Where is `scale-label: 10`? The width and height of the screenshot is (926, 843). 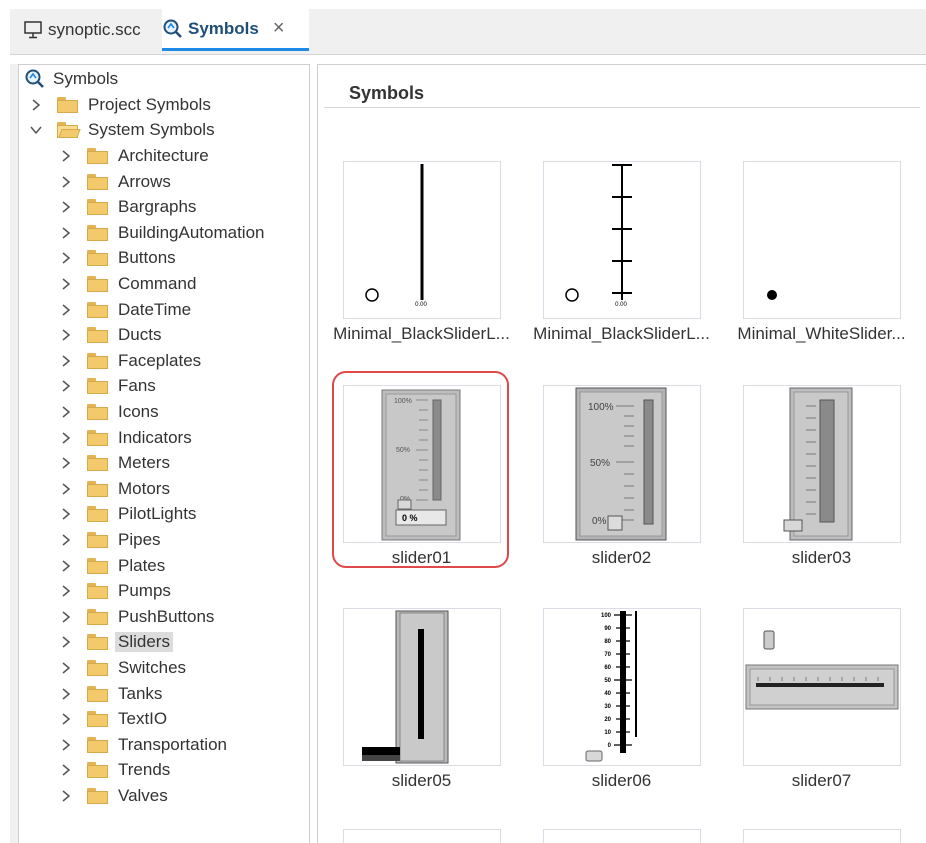 scale-label: 10 is located at coordinates (607, 733).